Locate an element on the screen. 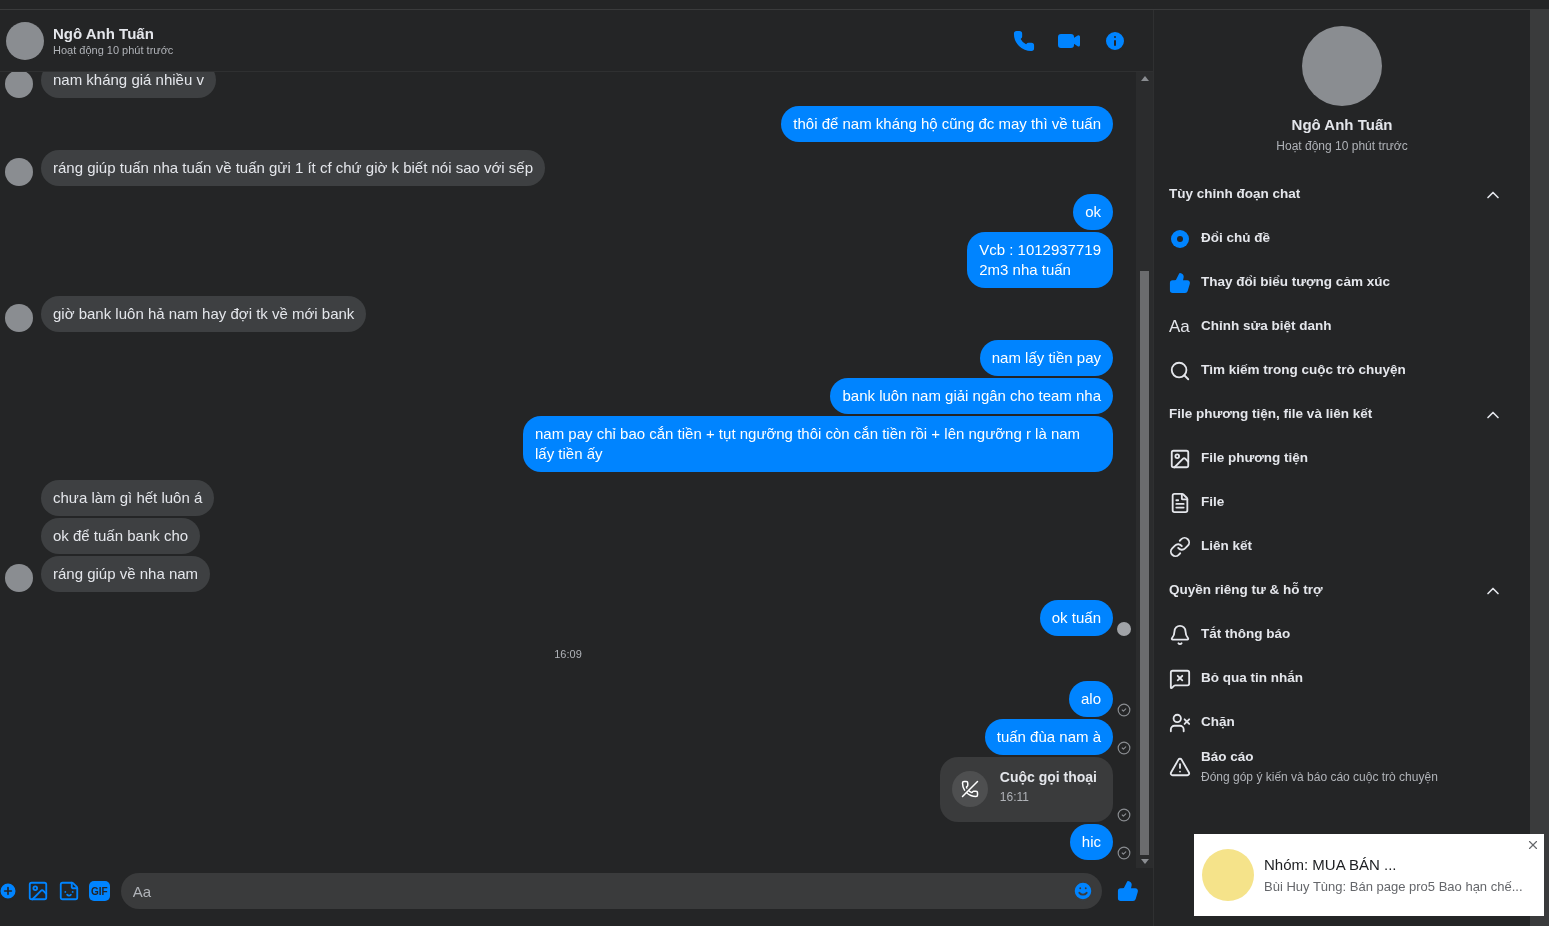  outgoing-message-bubble: tuấn đùa nam à is located at coordinates (1048, 736).